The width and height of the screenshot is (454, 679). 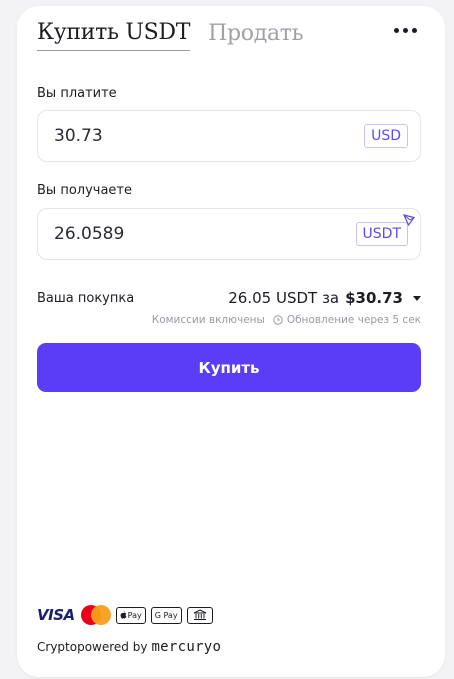 I want to click on receive-currency-label: USDT, so click(x=381, y=234).